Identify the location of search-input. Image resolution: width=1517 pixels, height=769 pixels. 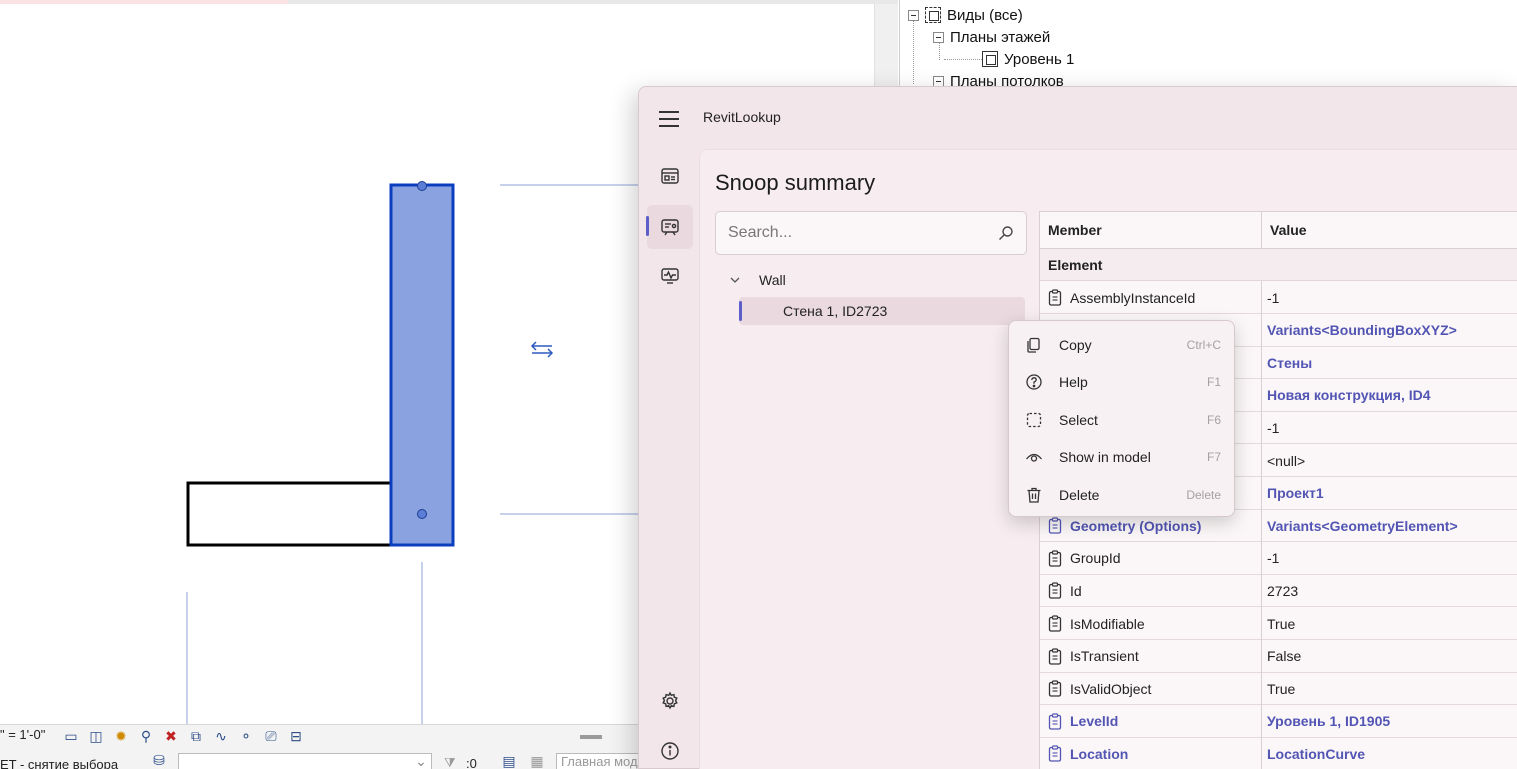
(853, 233).